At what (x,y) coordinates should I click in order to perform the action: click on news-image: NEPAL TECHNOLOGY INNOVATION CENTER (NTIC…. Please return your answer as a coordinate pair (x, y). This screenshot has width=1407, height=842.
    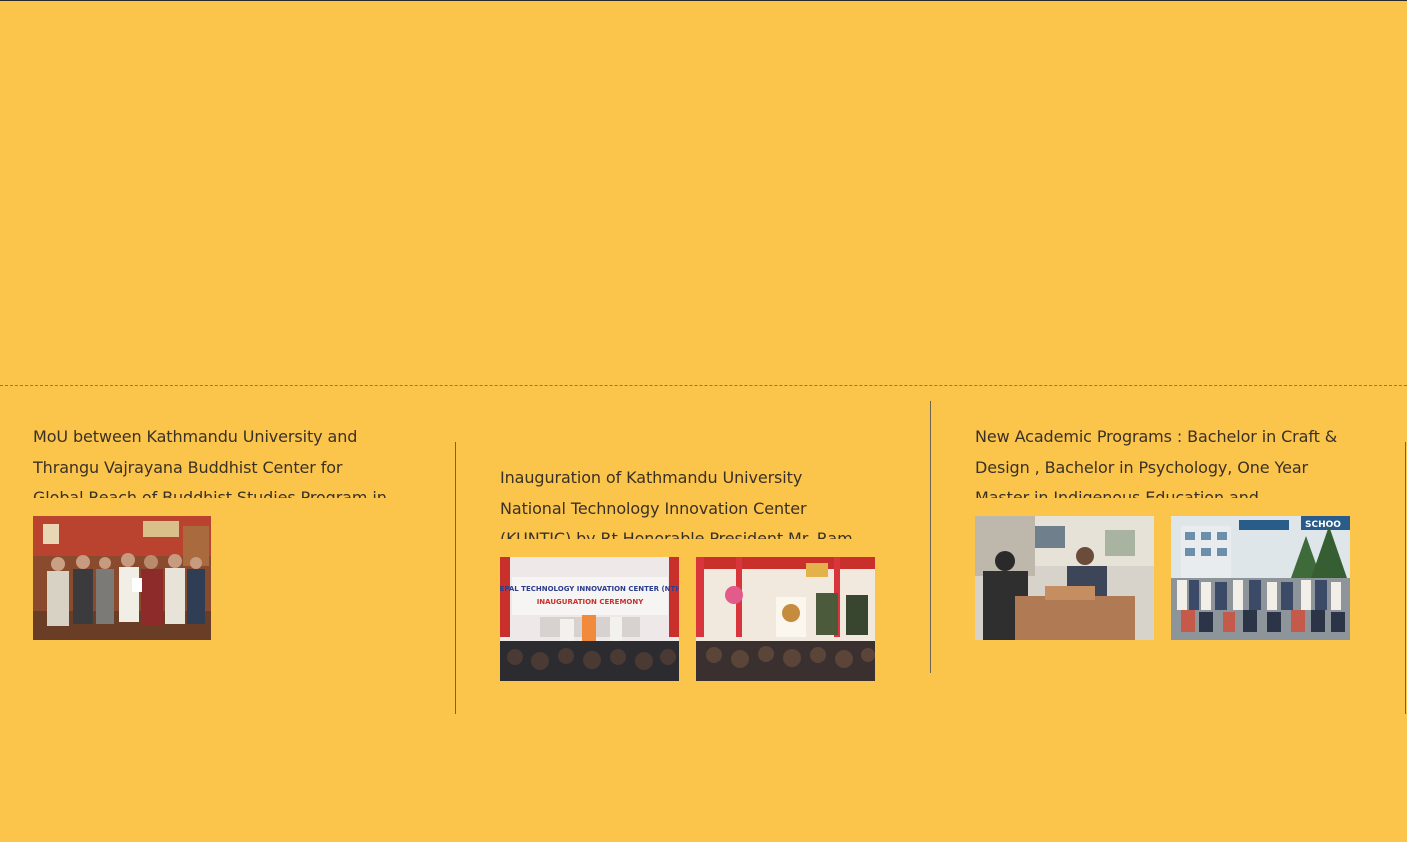
    Looking at the image, I should click on (589, 619).